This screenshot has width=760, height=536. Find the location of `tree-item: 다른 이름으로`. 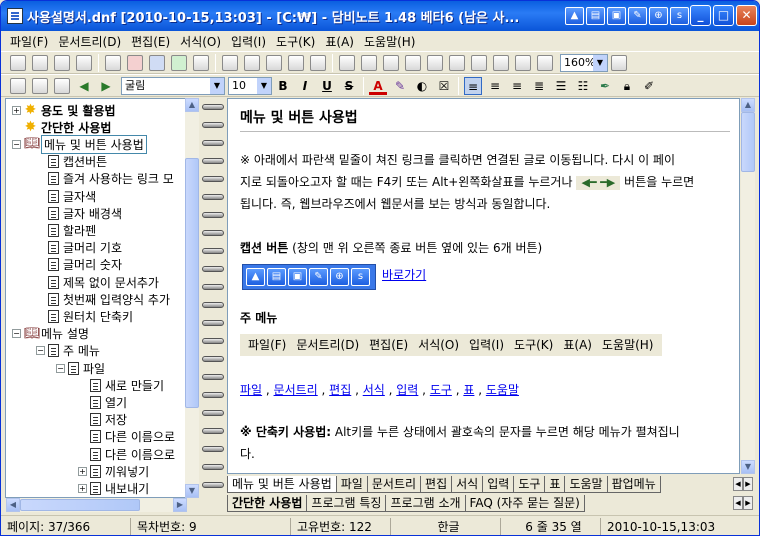

tree-item: 다른 이름으로 is located at coordinates (126, 454).